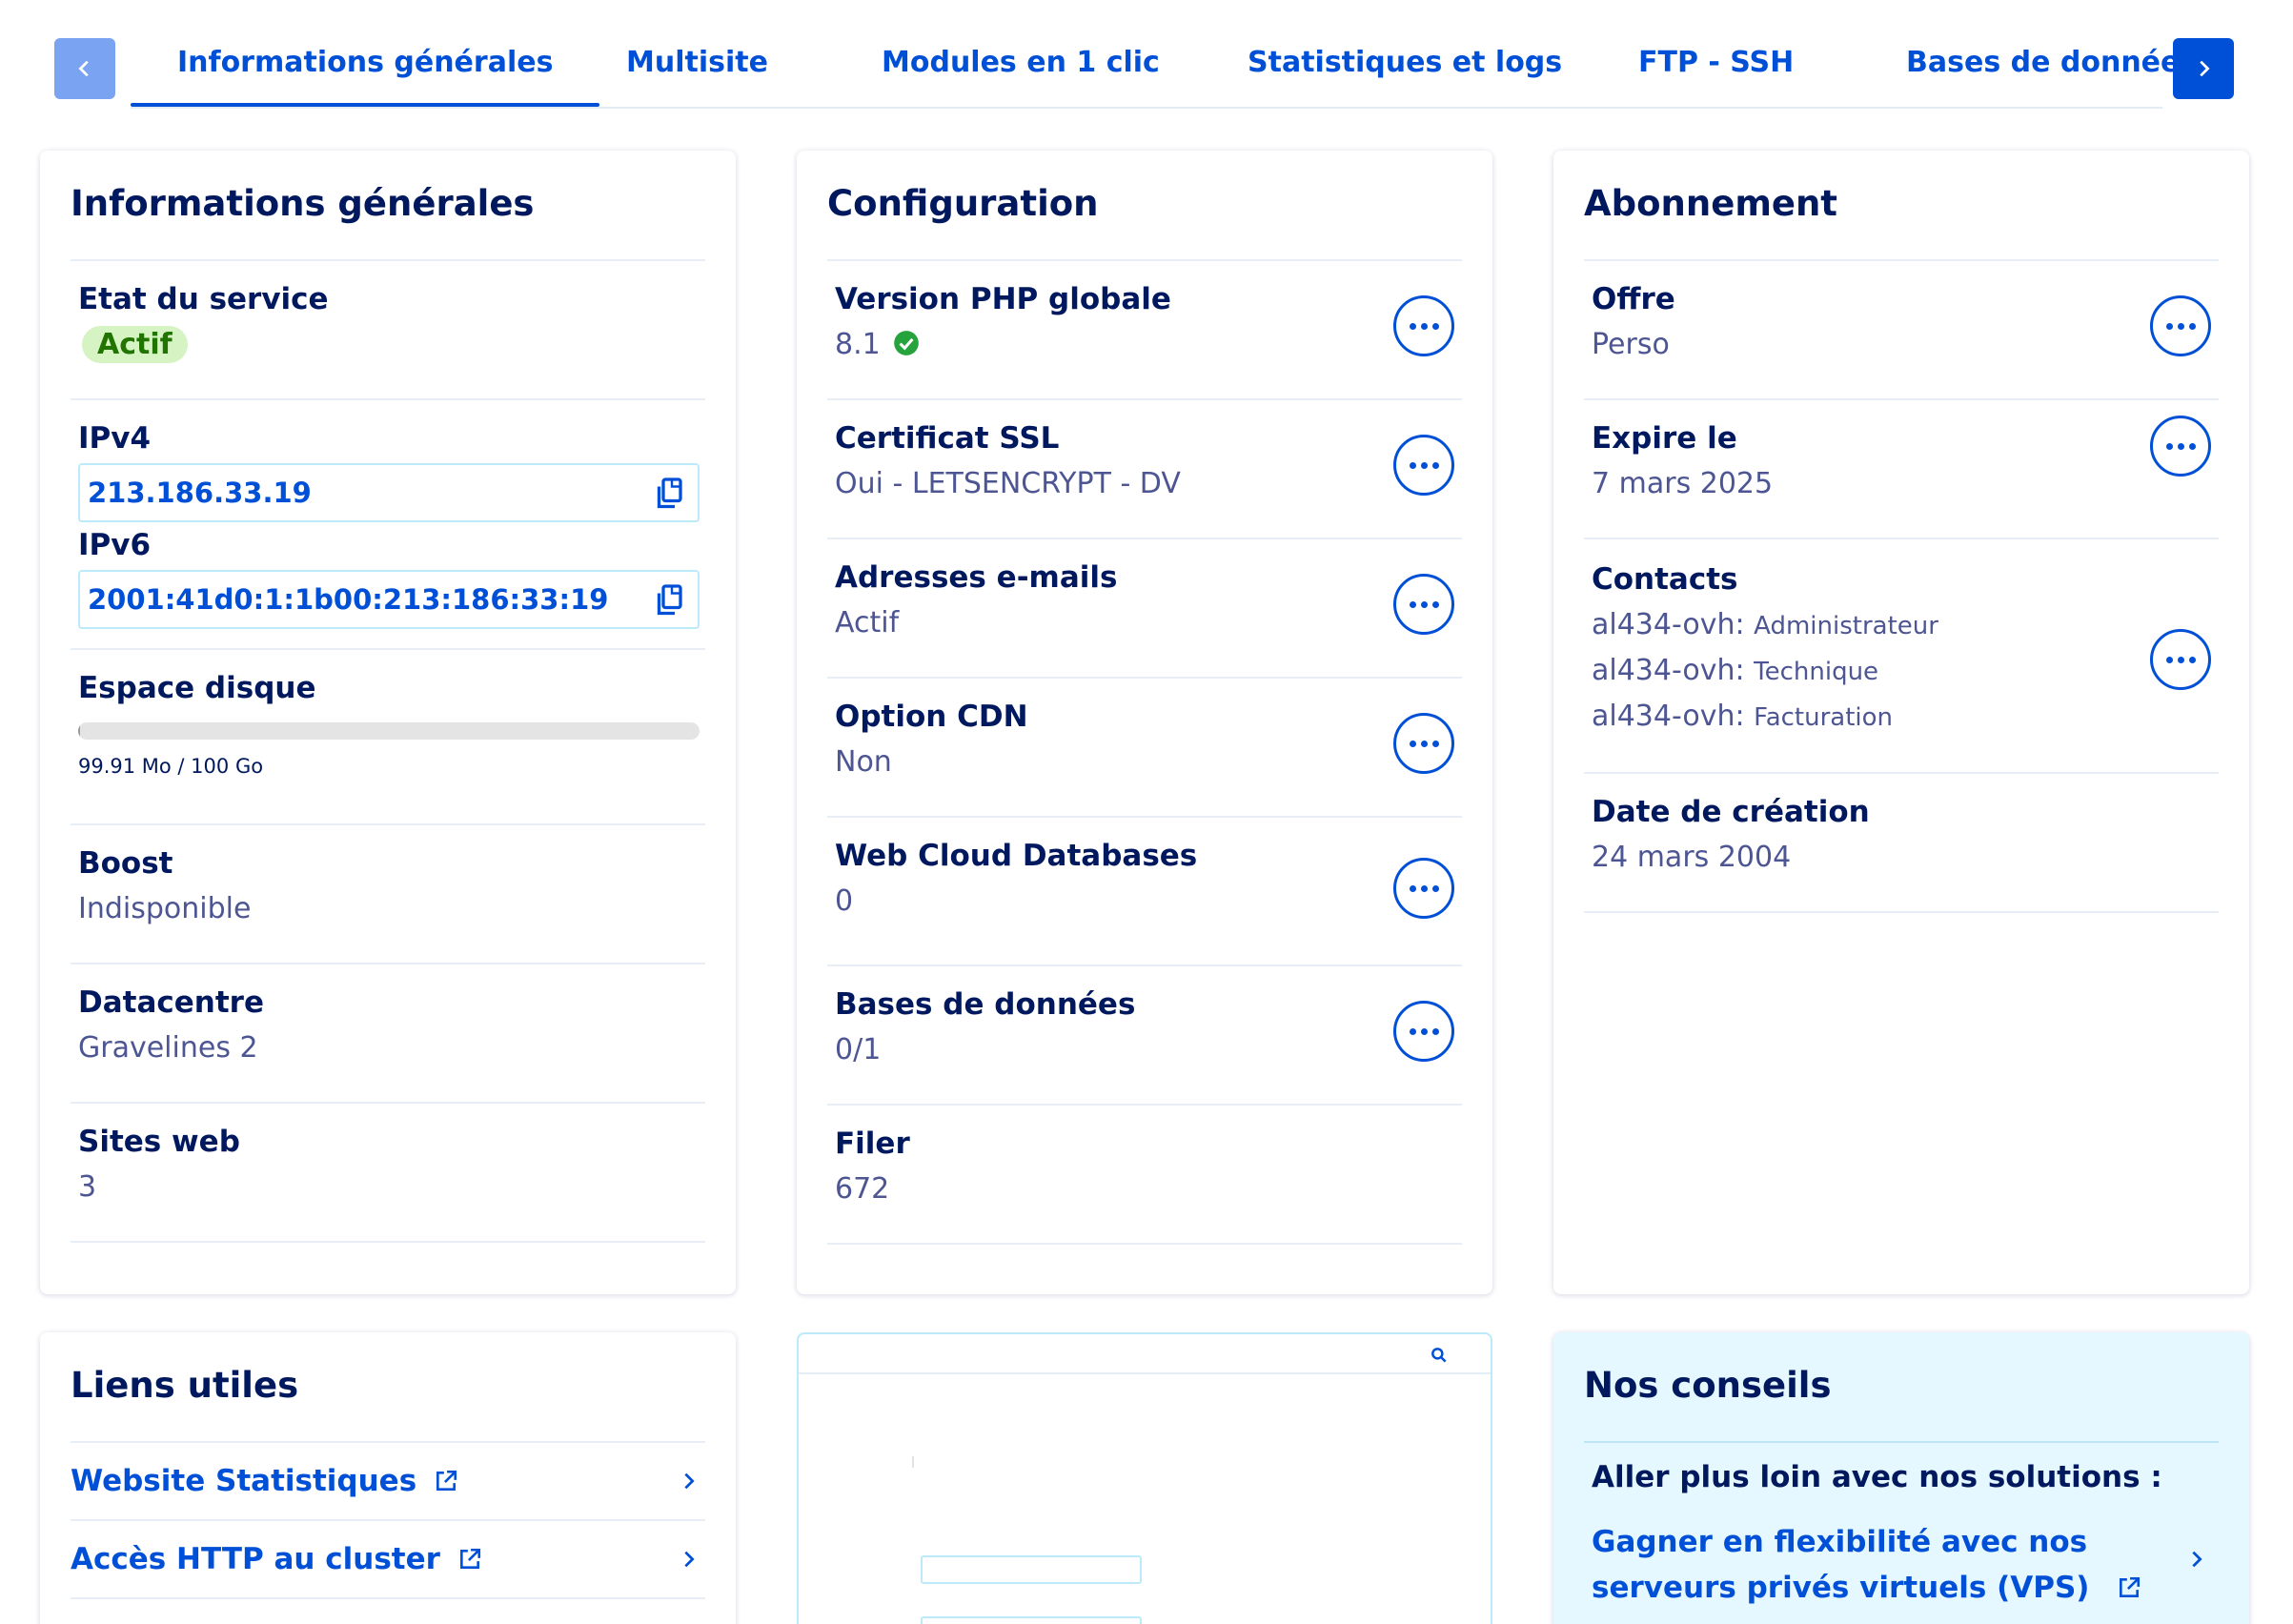 The height and width of the screenshot is (1624, 2293). Describe the element at coordinates (1424, 888) in the screenshot. I see `webcloud-actions-button` at that location.